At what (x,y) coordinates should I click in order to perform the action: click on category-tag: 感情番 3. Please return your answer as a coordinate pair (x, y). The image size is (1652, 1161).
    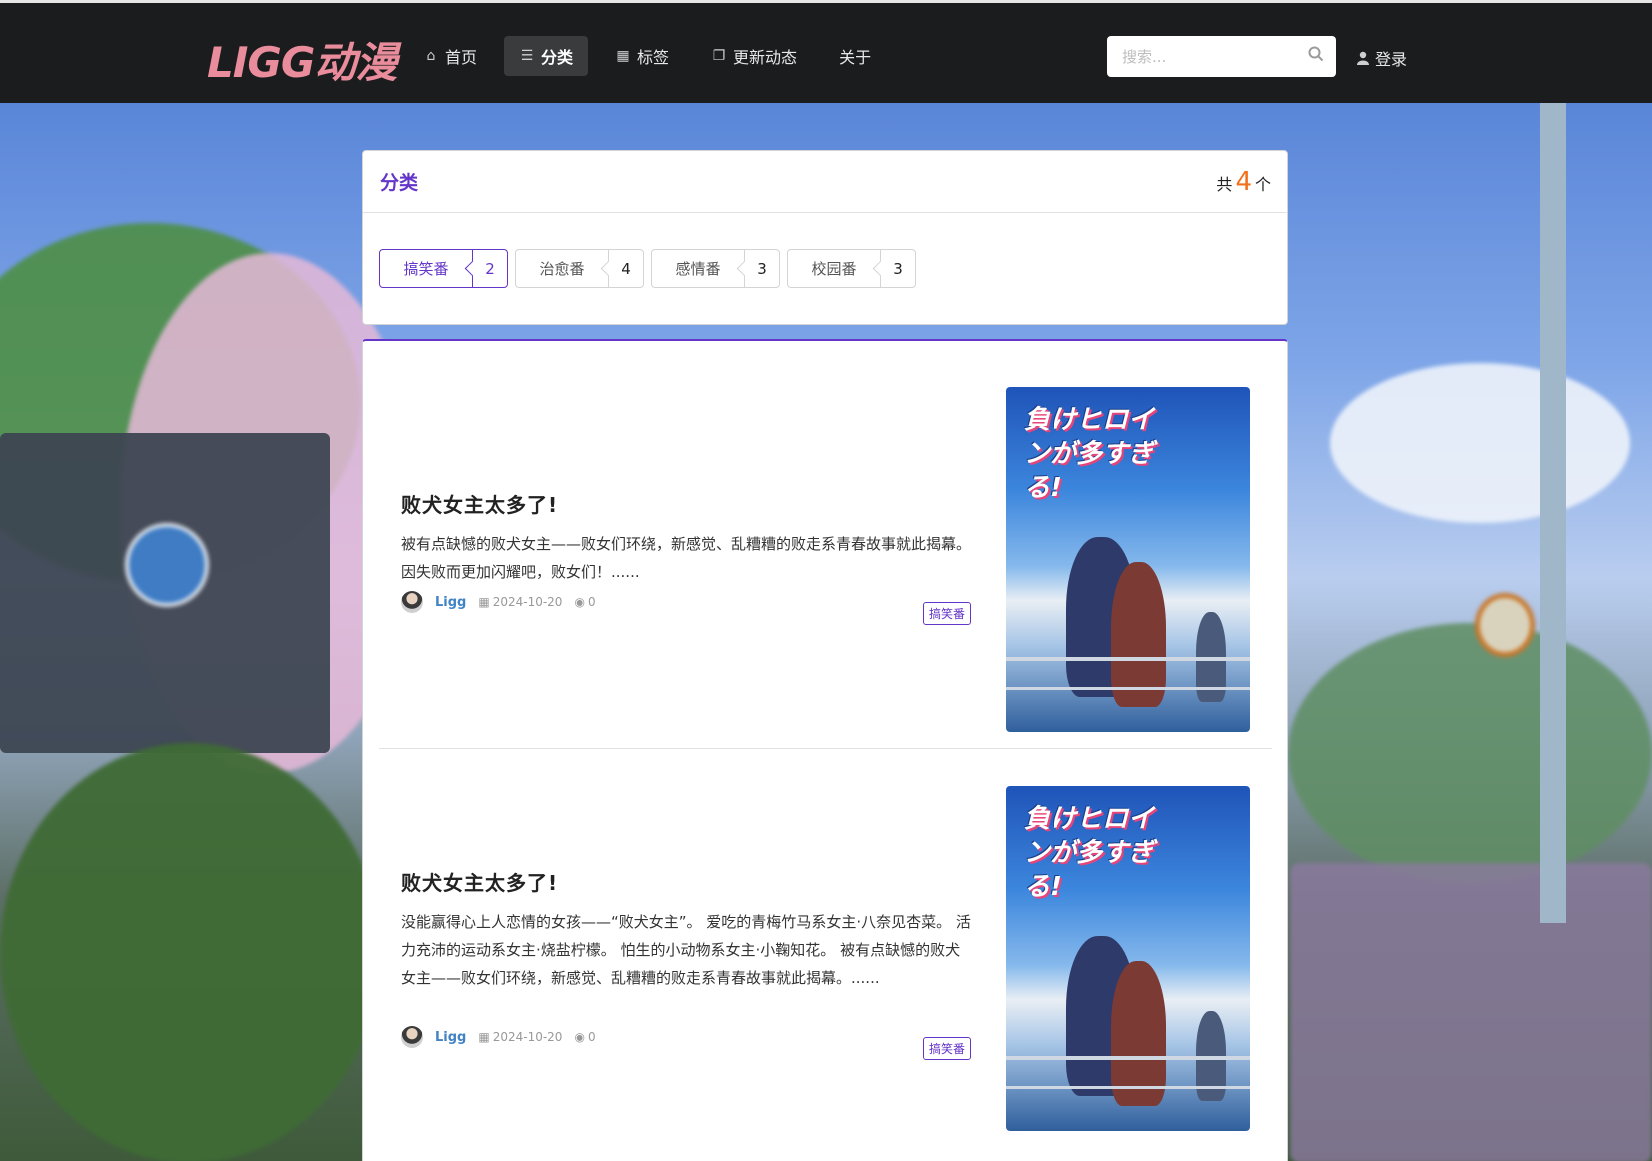
    Looking at the image, I should click on (715, 268).